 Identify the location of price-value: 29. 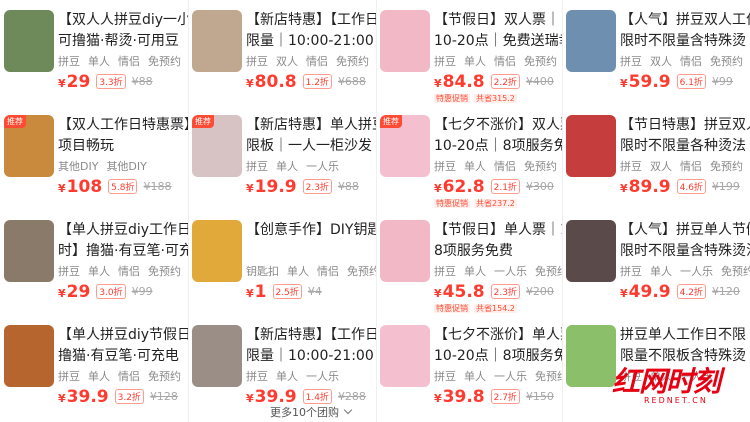
(78, 292).